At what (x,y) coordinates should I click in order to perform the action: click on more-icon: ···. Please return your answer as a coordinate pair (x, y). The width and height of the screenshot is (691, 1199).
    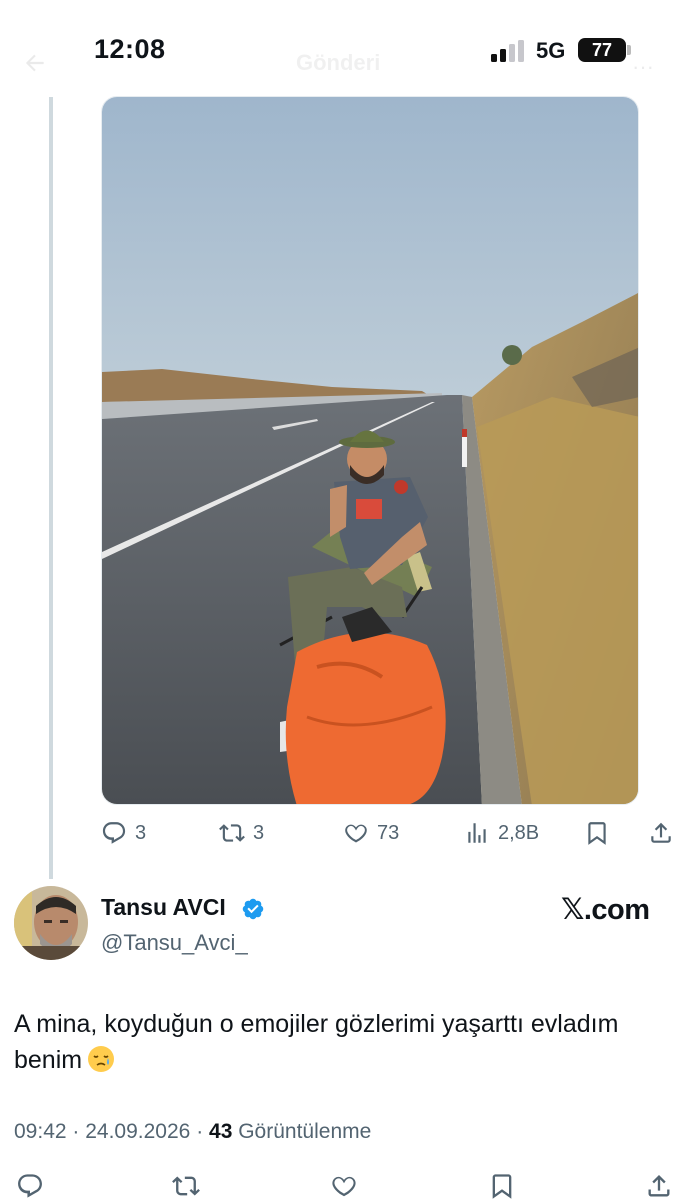
    Looking at the image, I should click on (643, 67).